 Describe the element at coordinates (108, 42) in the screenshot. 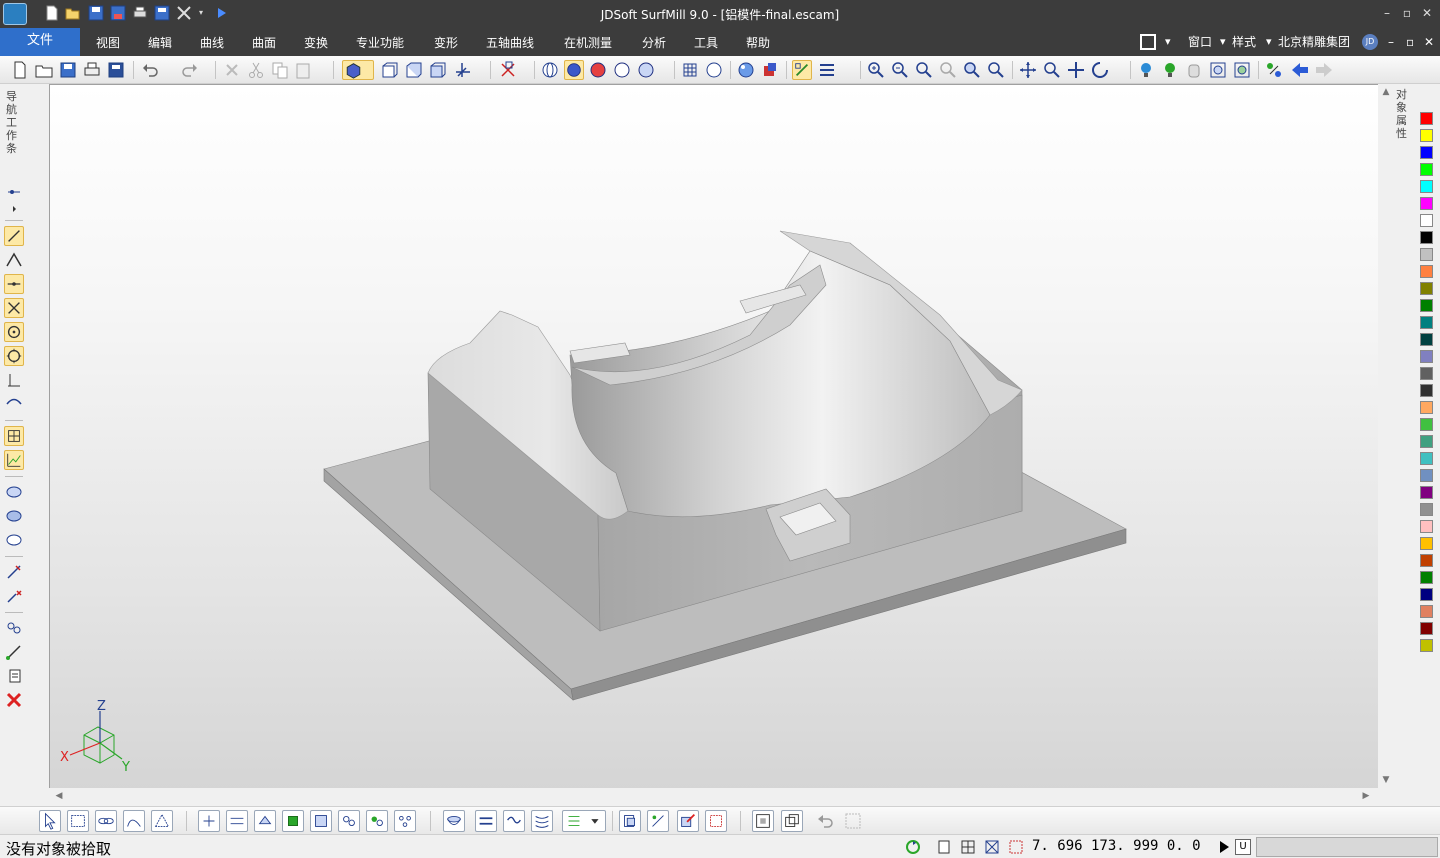

I see `menu-view: 视图` at that location.